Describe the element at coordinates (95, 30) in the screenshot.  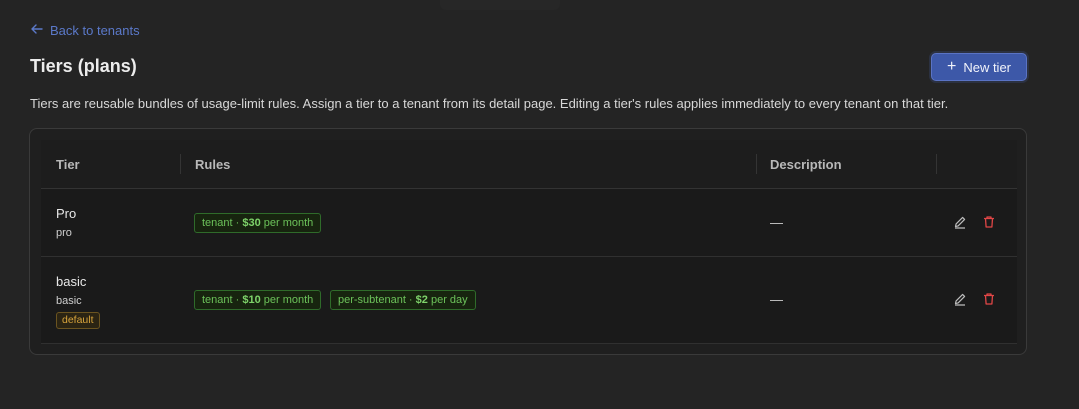
I see `back-link-label: Back to tenants` at that location.